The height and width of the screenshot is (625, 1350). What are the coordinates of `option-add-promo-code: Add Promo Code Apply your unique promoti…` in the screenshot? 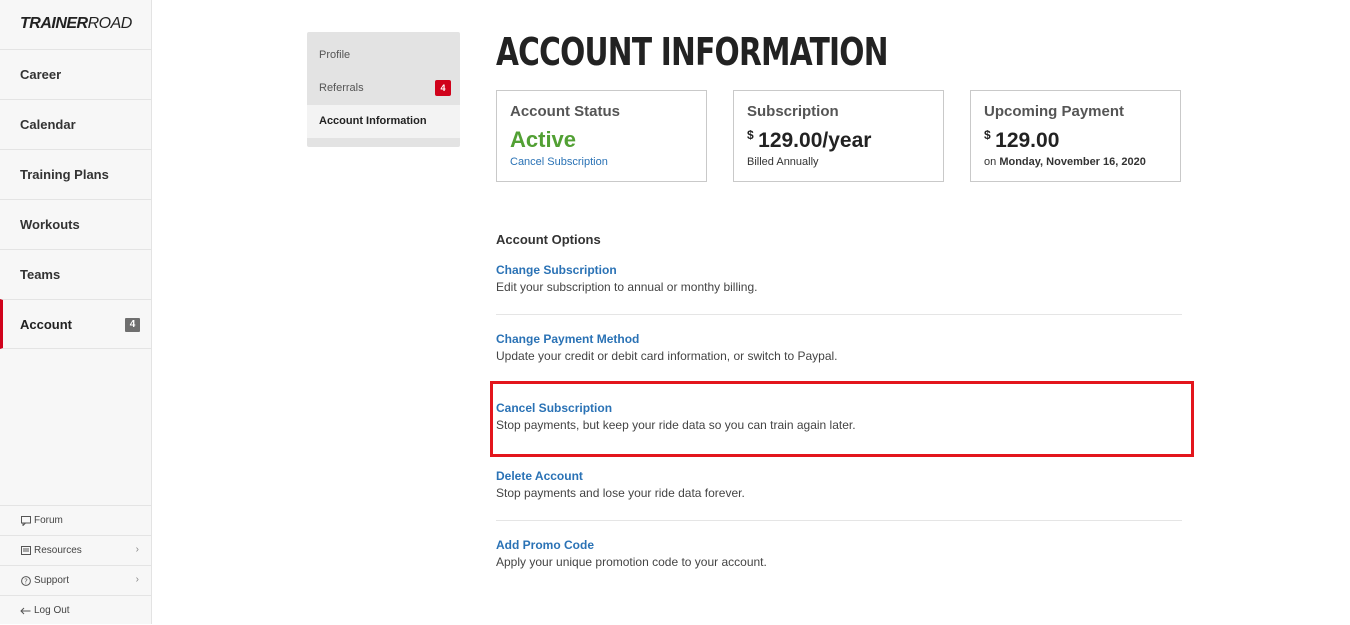 It's located at (839, 553).